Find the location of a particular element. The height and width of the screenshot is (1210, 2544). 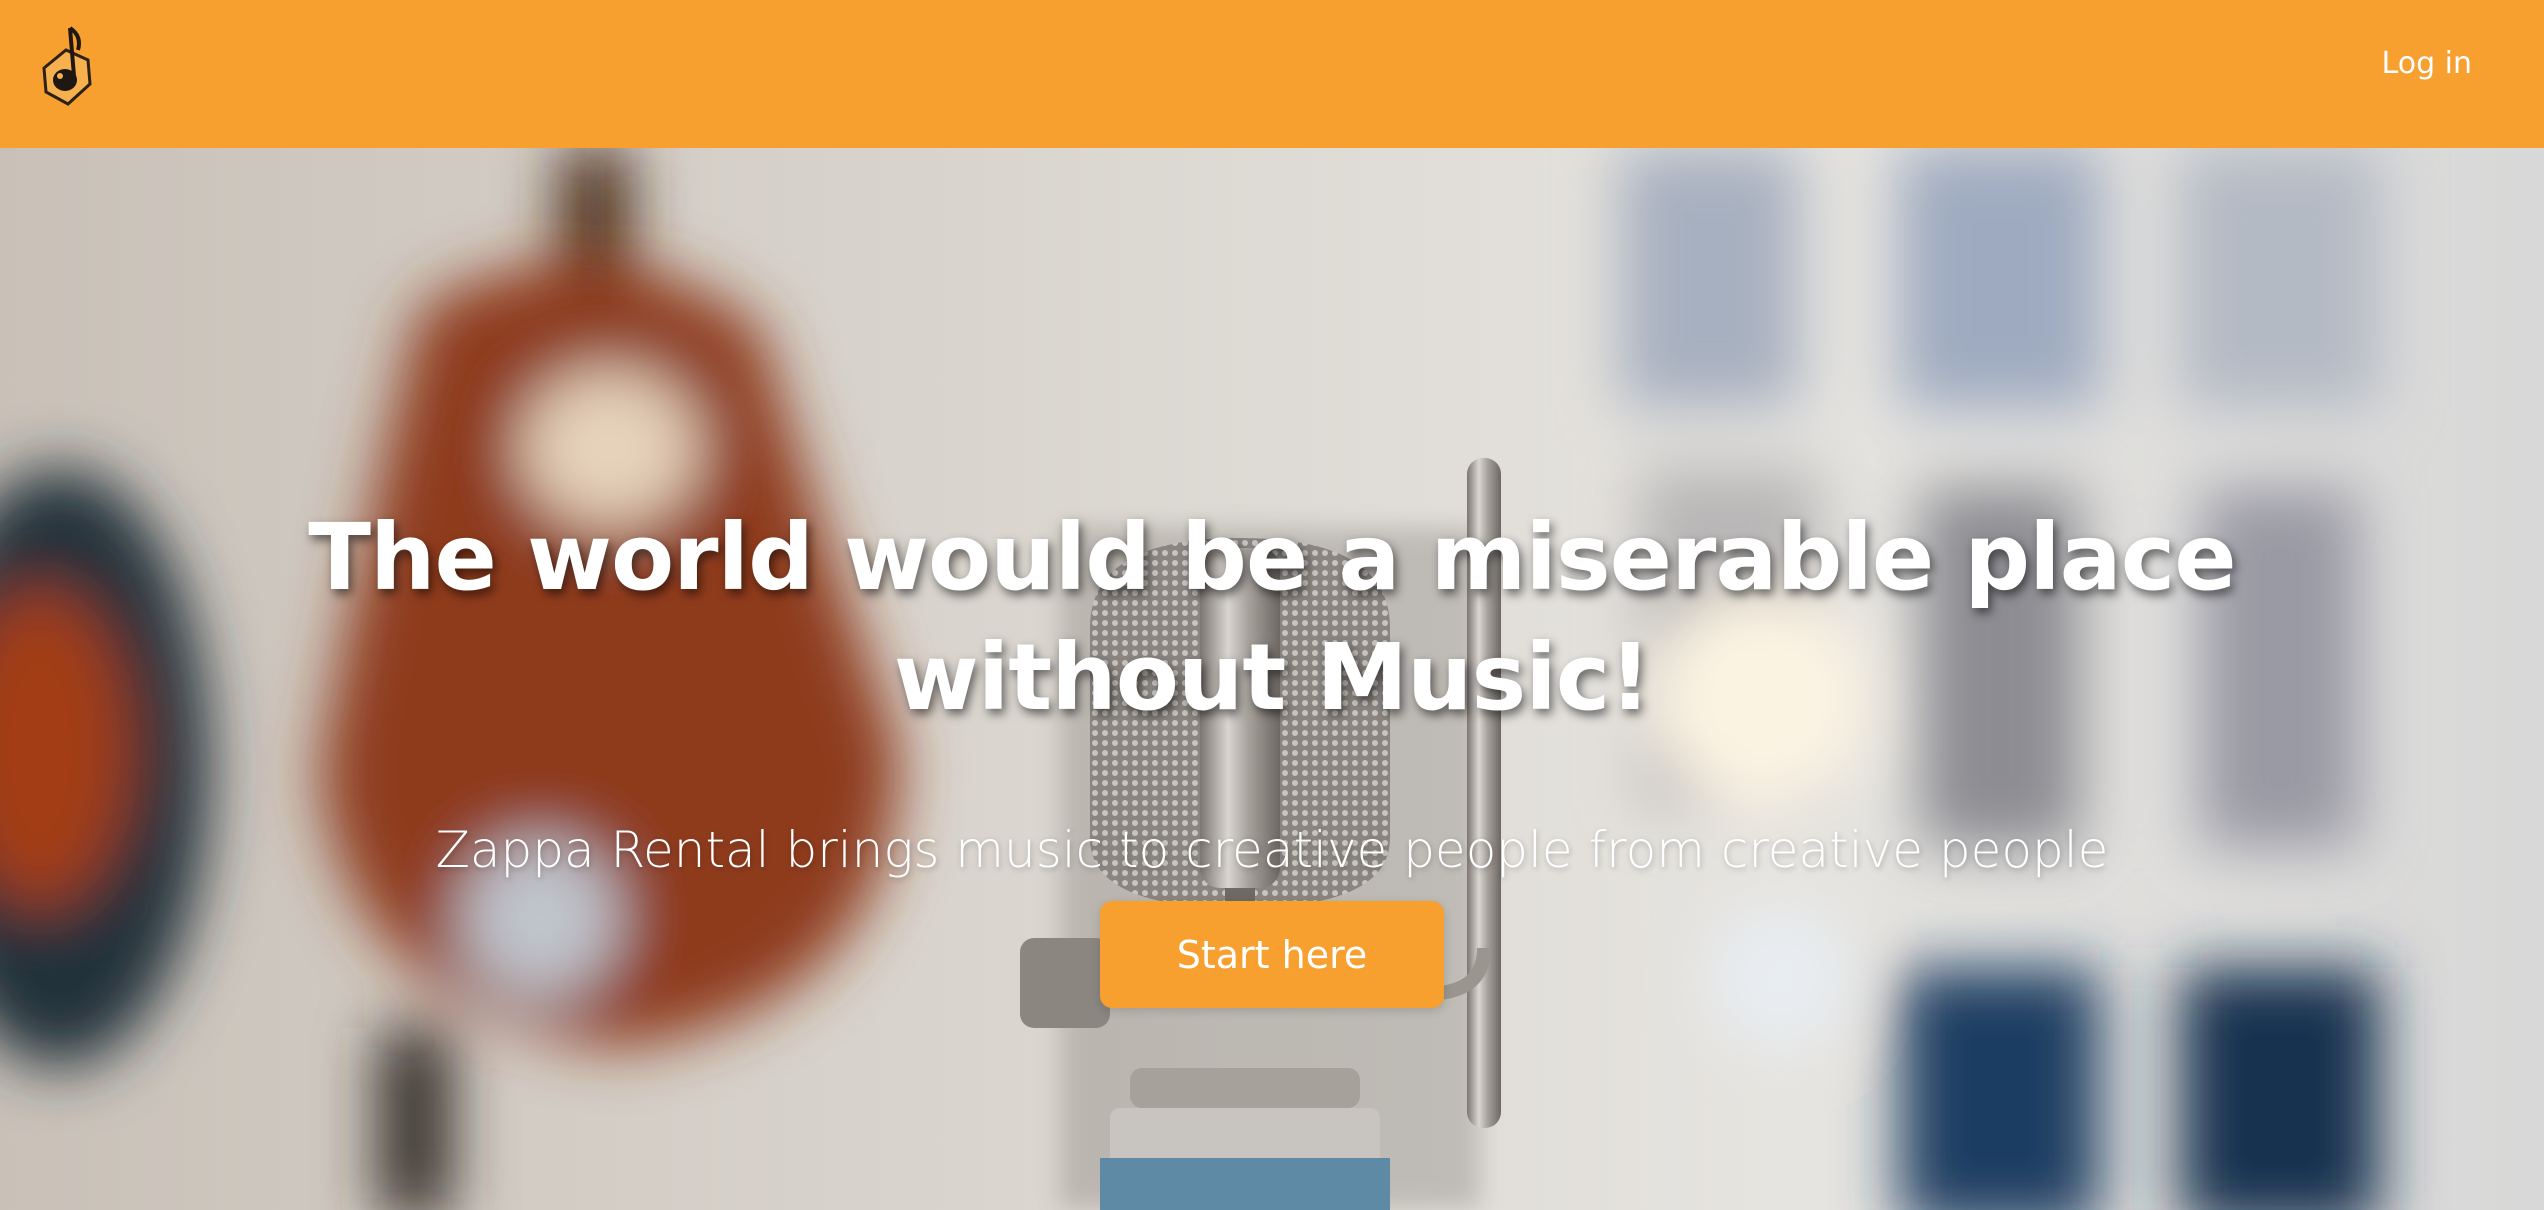

login-link: Log in is located at coordinates (2427, 64).